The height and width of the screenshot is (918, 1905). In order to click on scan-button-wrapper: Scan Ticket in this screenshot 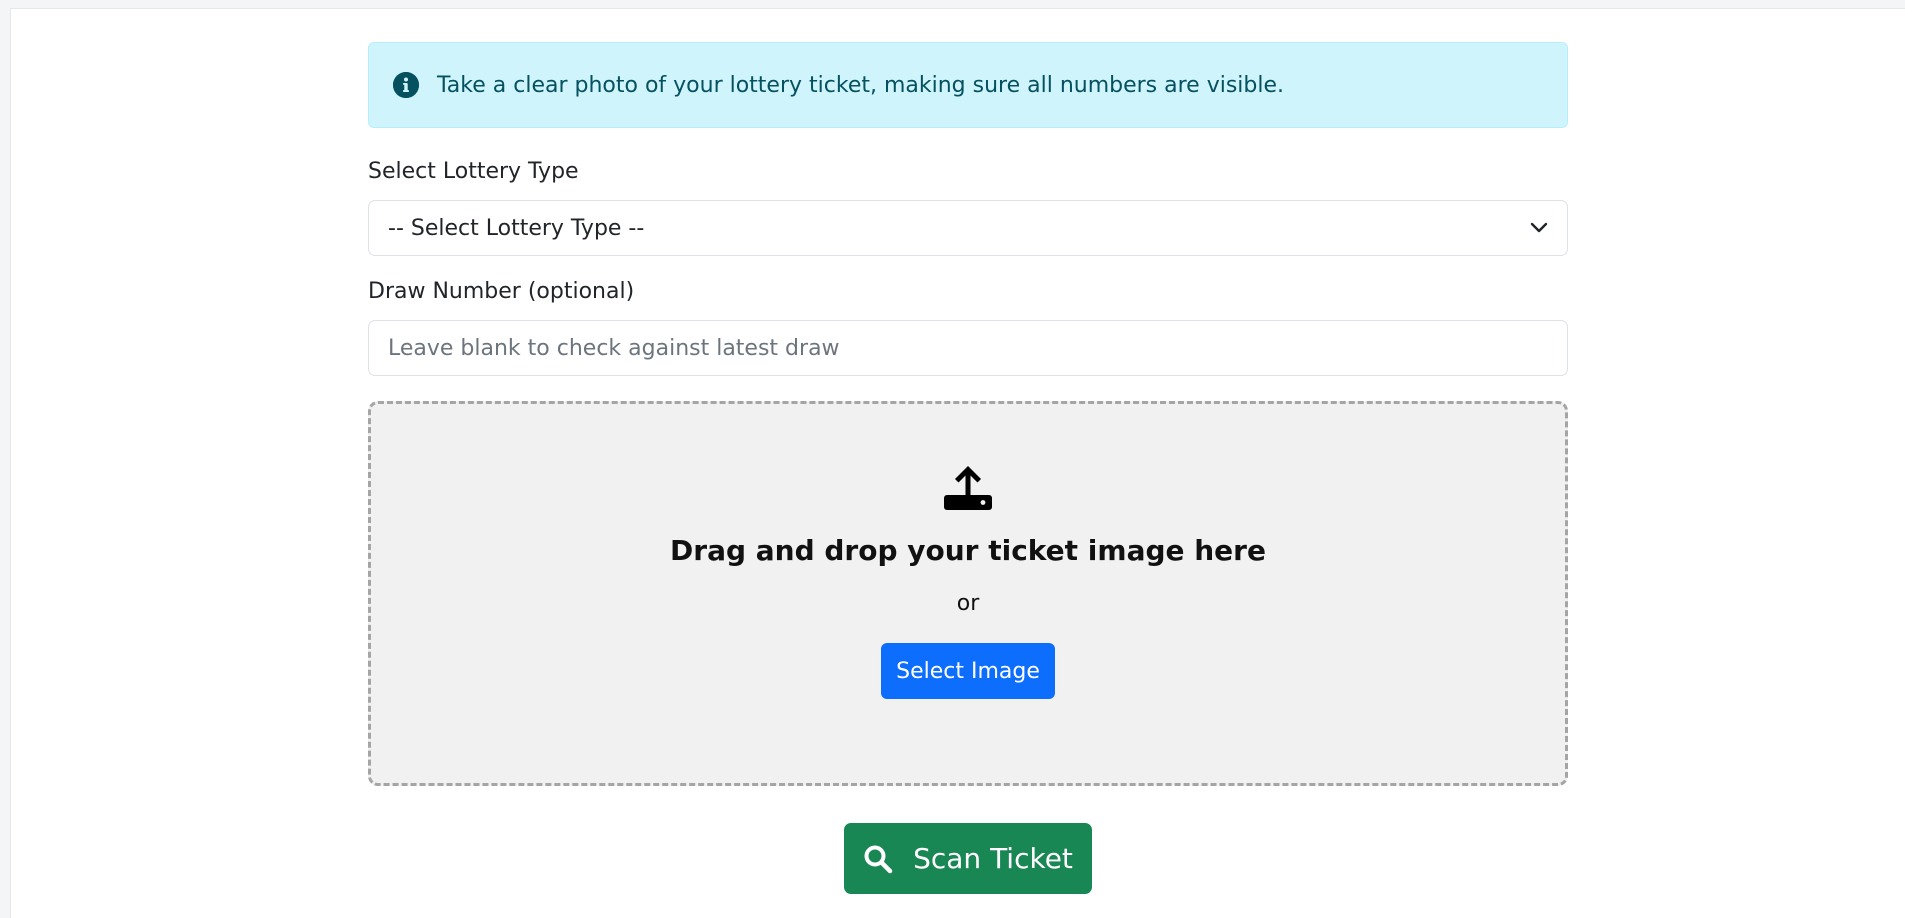, I will do `click(968, 858)`.